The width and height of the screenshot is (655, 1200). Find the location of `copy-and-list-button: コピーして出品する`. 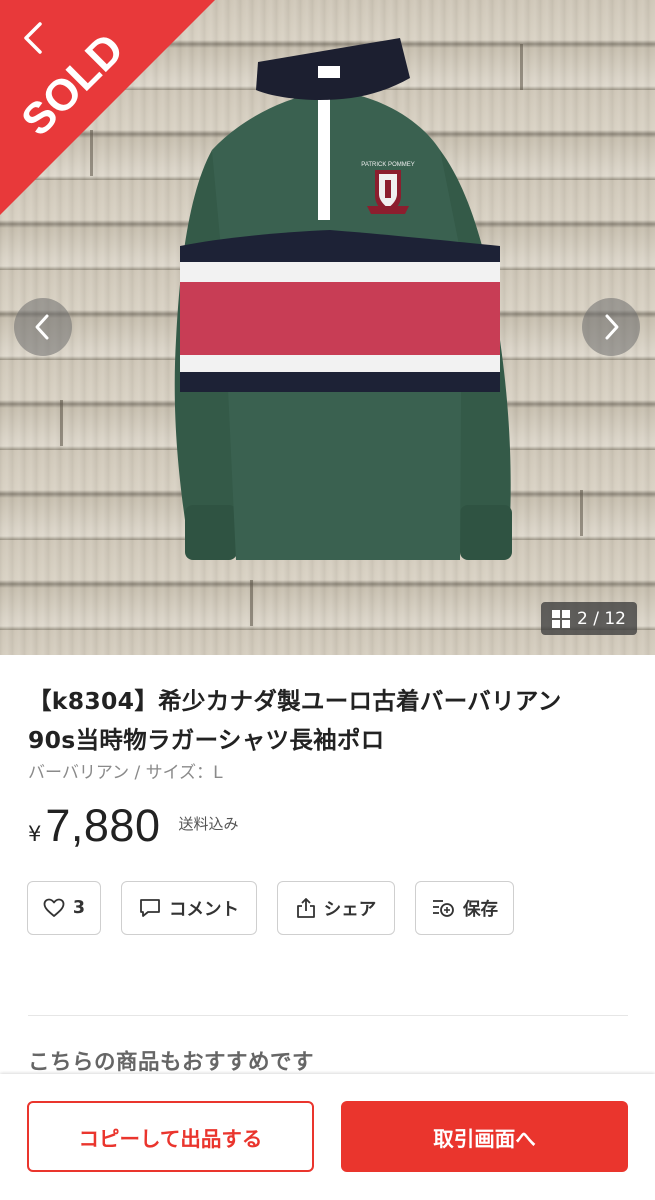

copy-and-list-button: コピーして出品する is located at coordinates (170, 1136).